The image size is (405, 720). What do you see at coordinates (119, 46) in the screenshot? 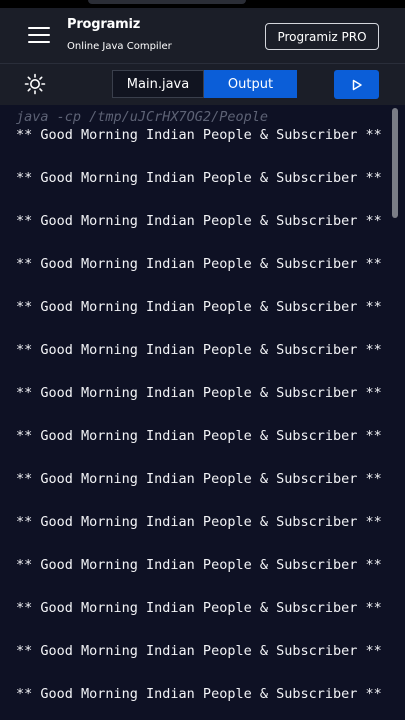
I see `page-subtitle: Online Java Compiler` at bounding box center [119, 46].